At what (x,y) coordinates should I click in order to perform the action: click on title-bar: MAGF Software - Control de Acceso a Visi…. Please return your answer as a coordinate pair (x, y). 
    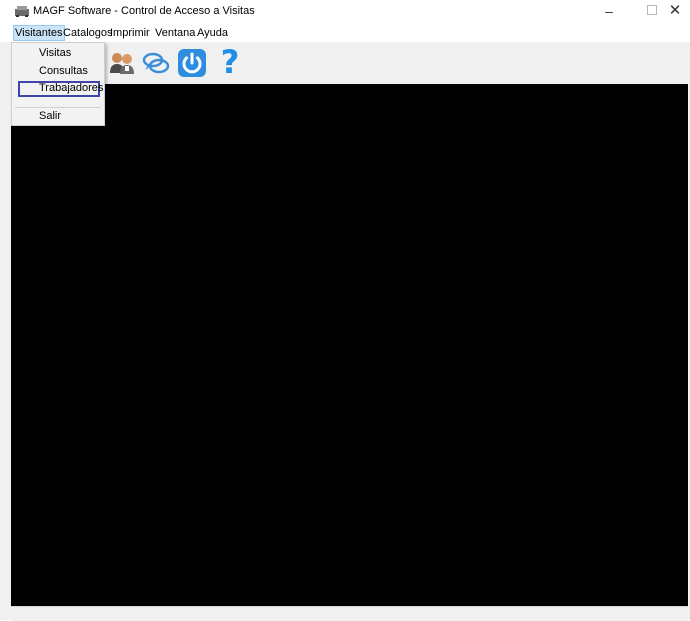
    Looking at the image, I should click on (345, 11).